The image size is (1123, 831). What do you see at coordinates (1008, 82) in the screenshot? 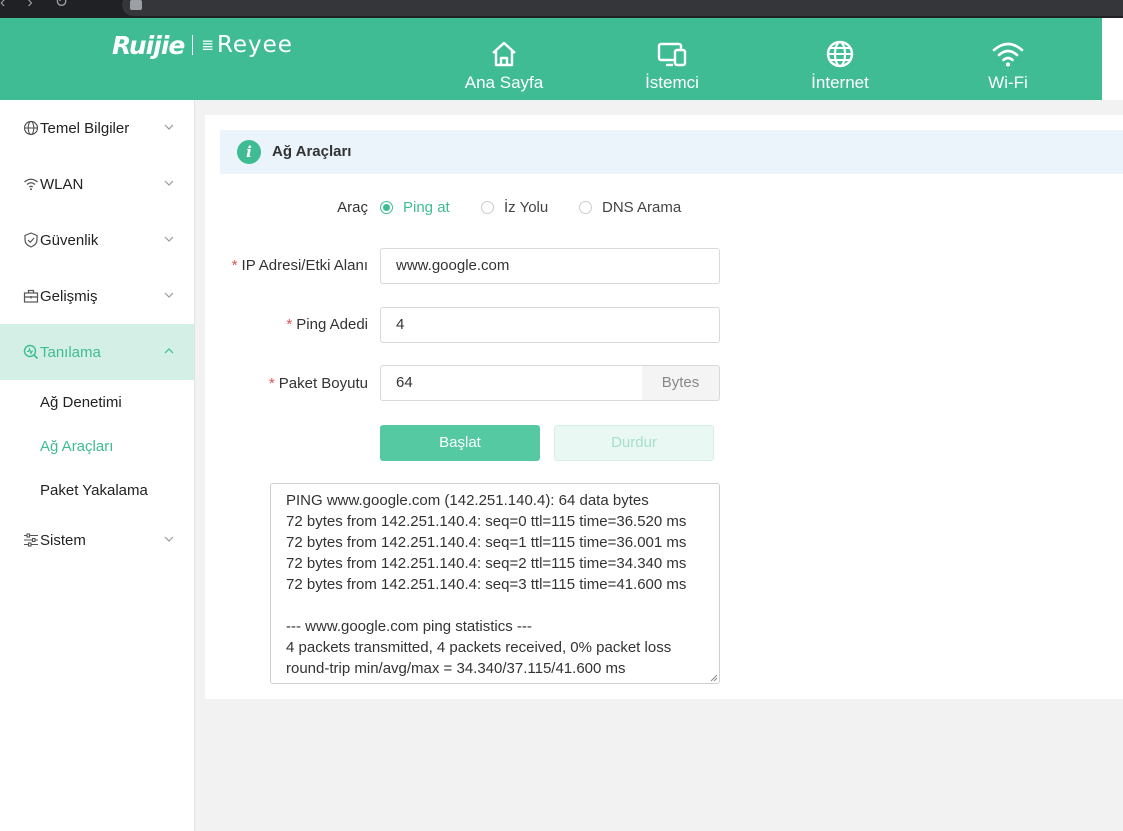
I see `nav-wifi-label: Wi-Fi` at bounding box center [1008, 82].